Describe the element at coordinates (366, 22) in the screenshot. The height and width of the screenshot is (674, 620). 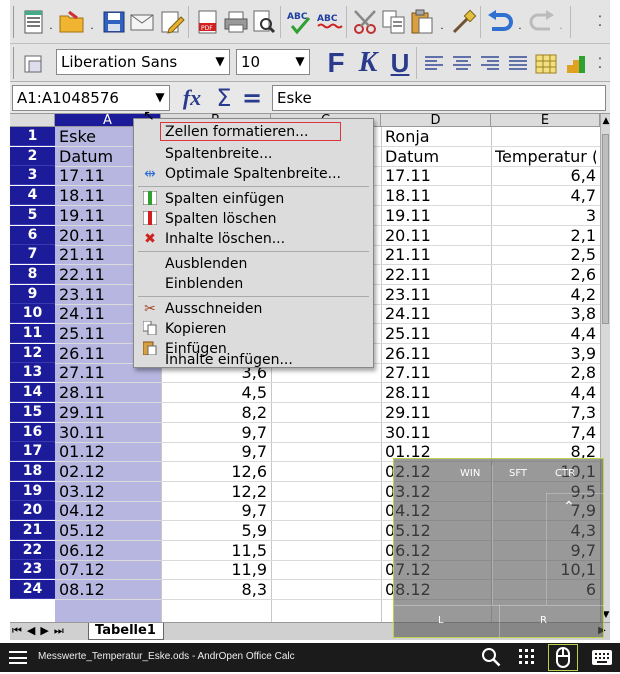
I see `cut-icon` at that location.